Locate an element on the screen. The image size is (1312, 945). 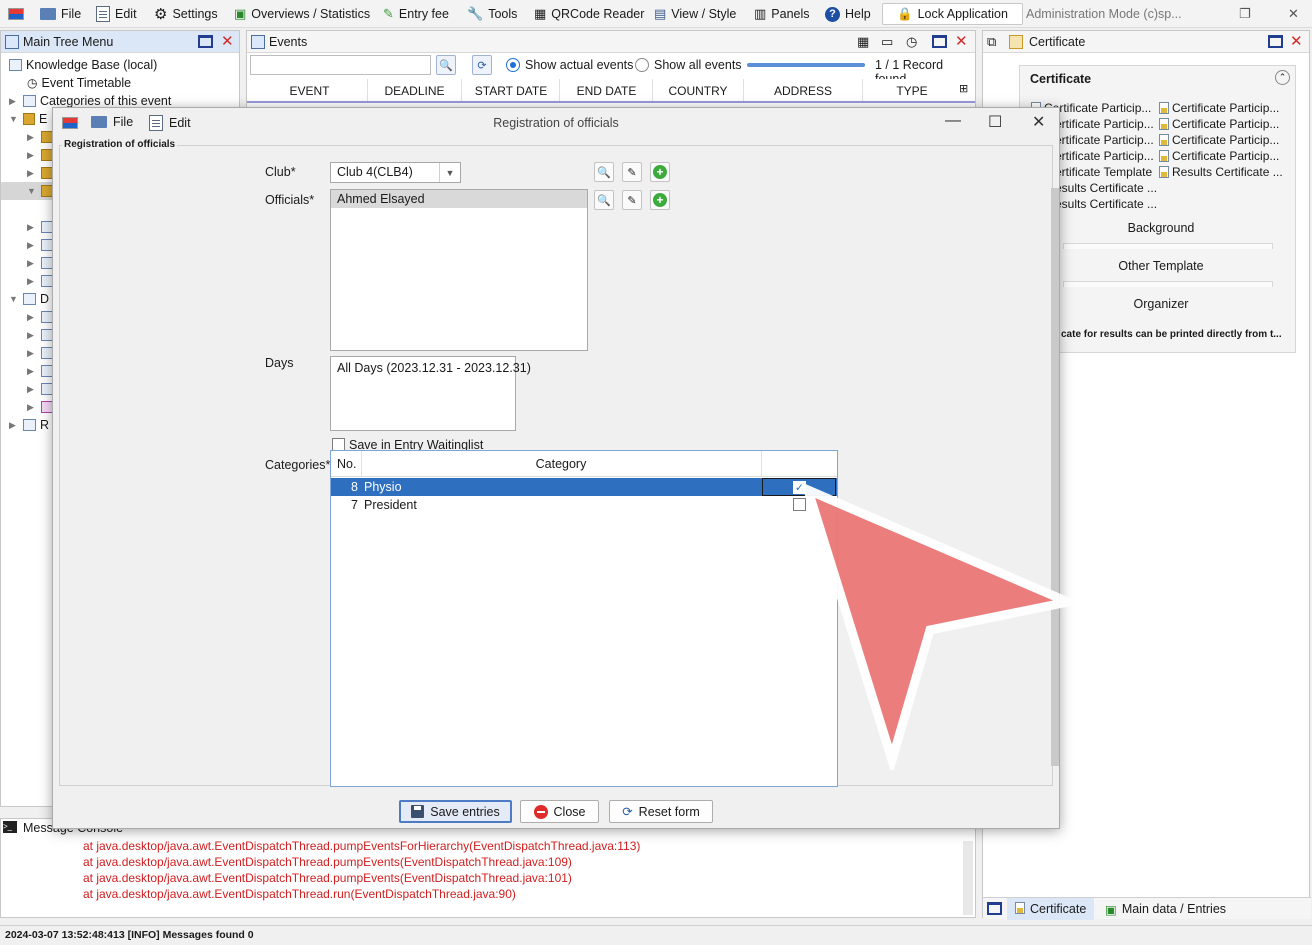
other-template-field is located at coordinates (1168, 284).